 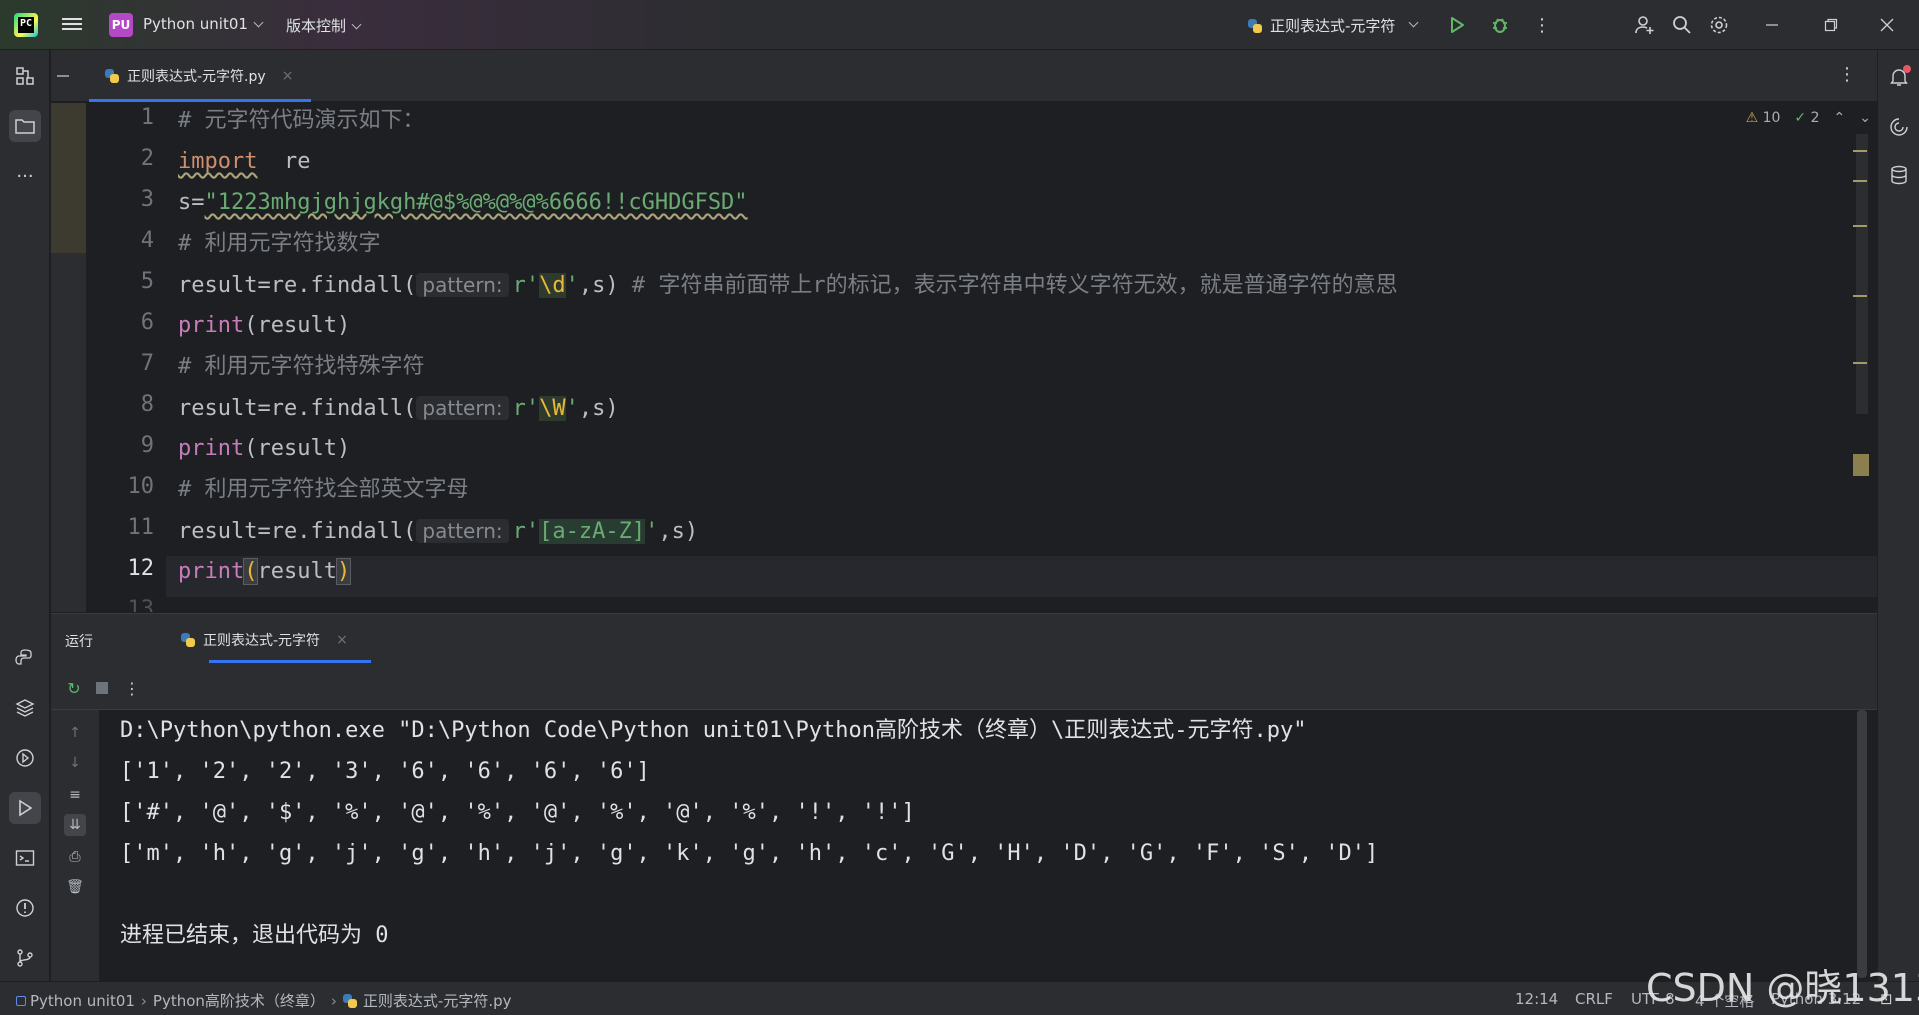 What do you see at coordinates (75, 1001) in the screenshot?
I see `breadcrumb-project: Python unit01` at bounding box center [75, 1001].